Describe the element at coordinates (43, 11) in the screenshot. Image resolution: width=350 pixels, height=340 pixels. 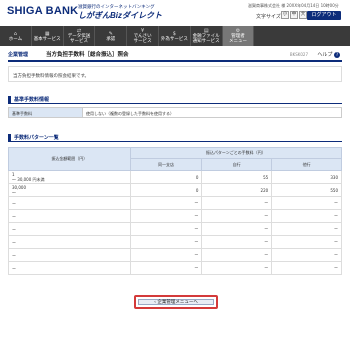
I see `bank-logo: SHIGA BANK` at that location.